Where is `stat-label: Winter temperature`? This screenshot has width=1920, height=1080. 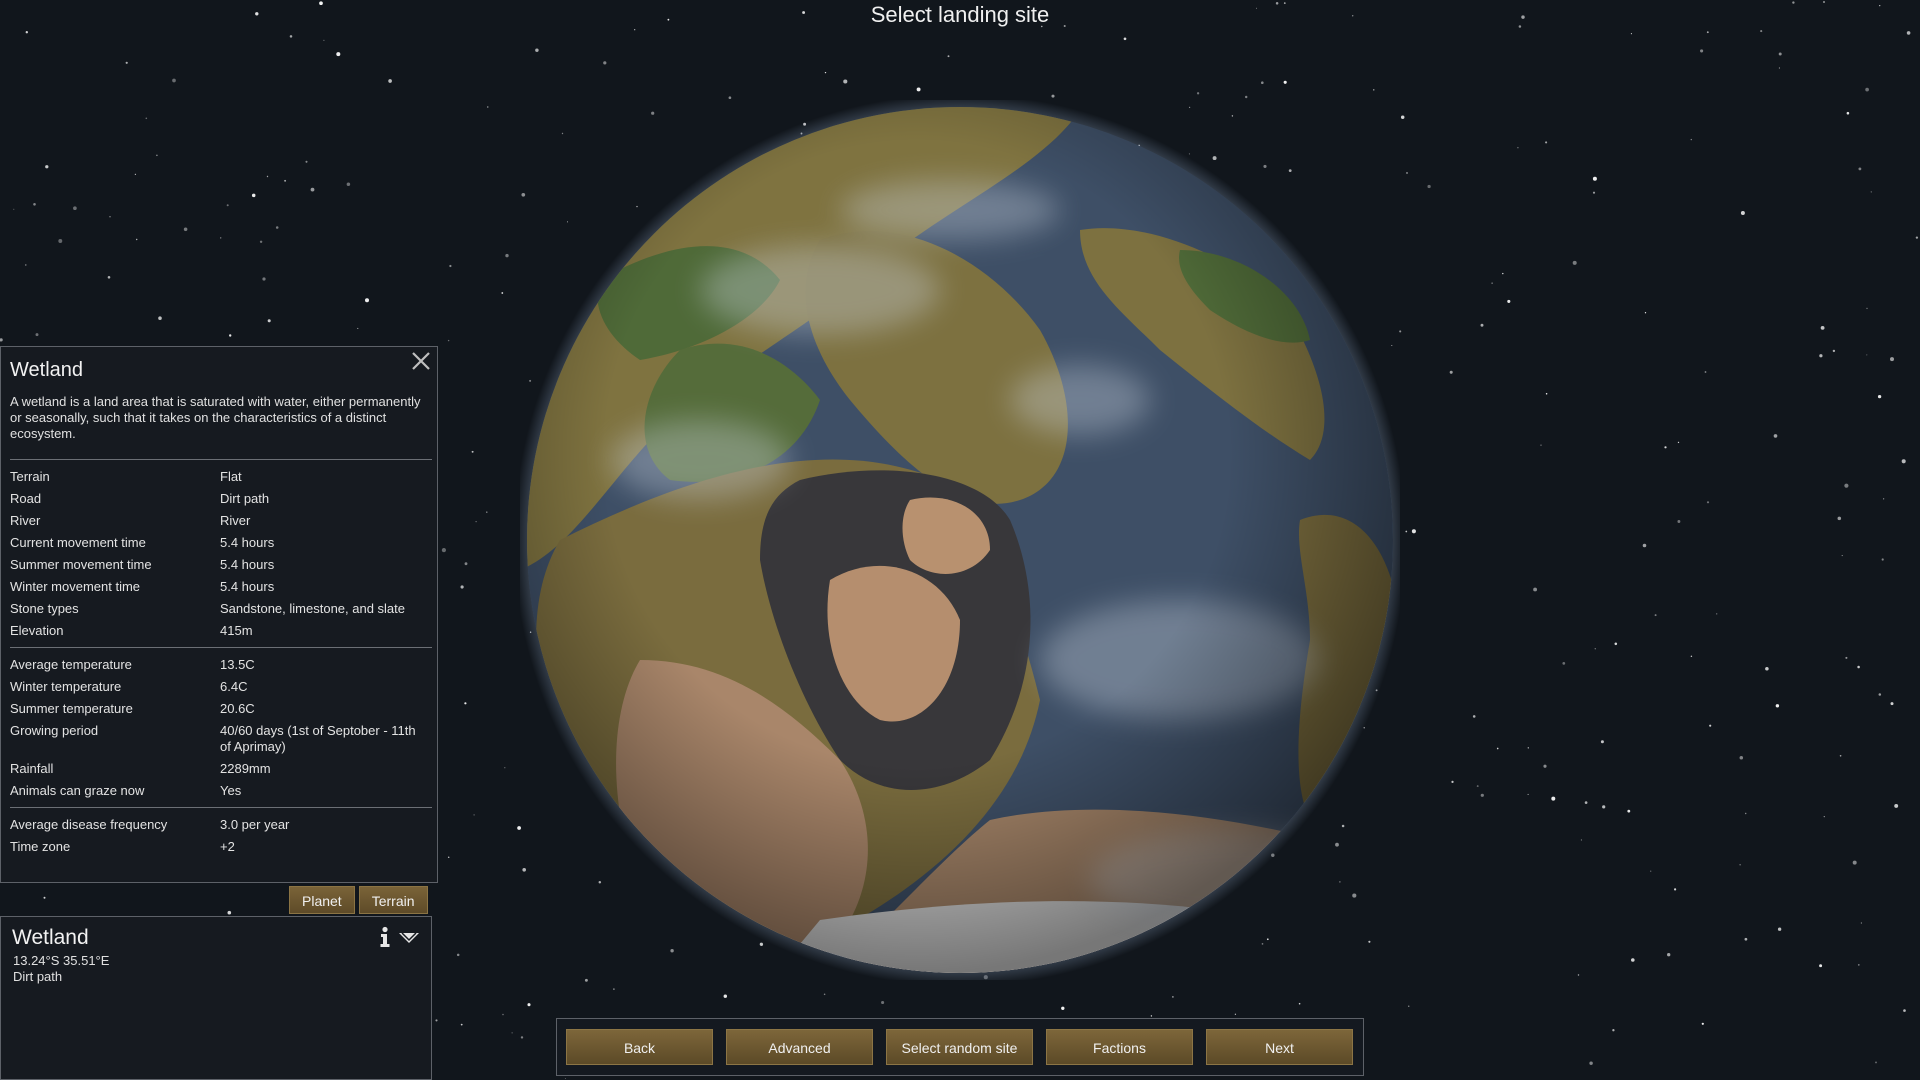
stat-label: Winter temperature is located at coordinates (66, 686).